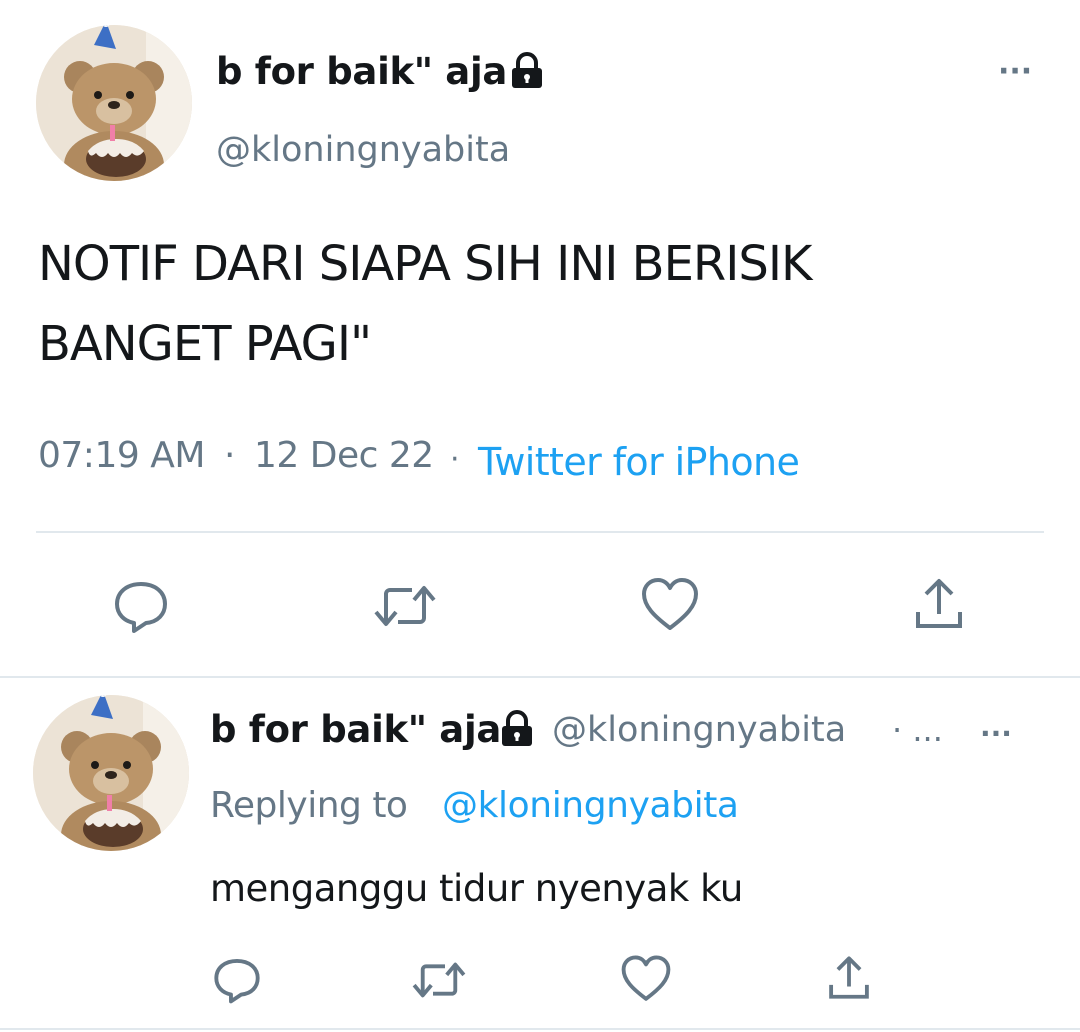 Image resolution: width=1080 pixels, height=1032 pixels. What do you see at coordinates (309, 805) in the screenshot?
I see `replying-to-label: Replying to` at bounding box center [309, 805].